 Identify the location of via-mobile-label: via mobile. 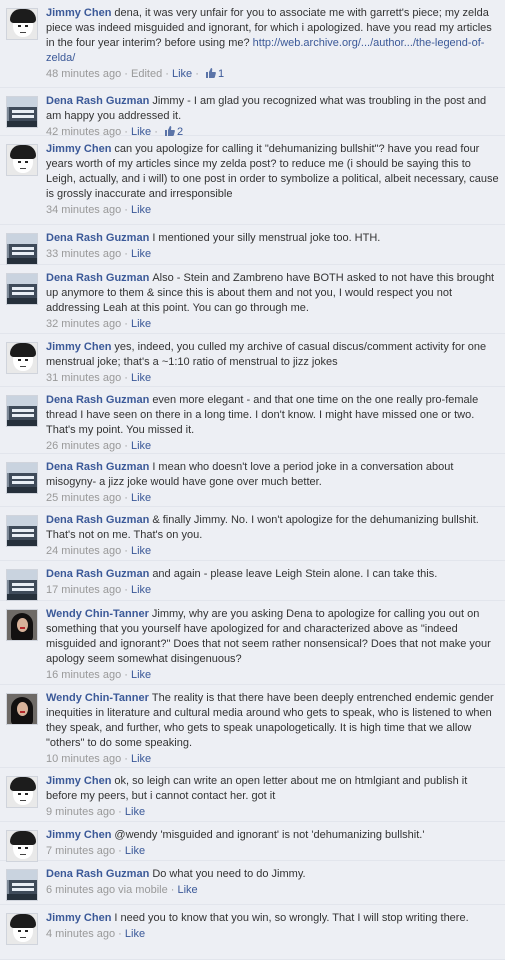
(143, 890).